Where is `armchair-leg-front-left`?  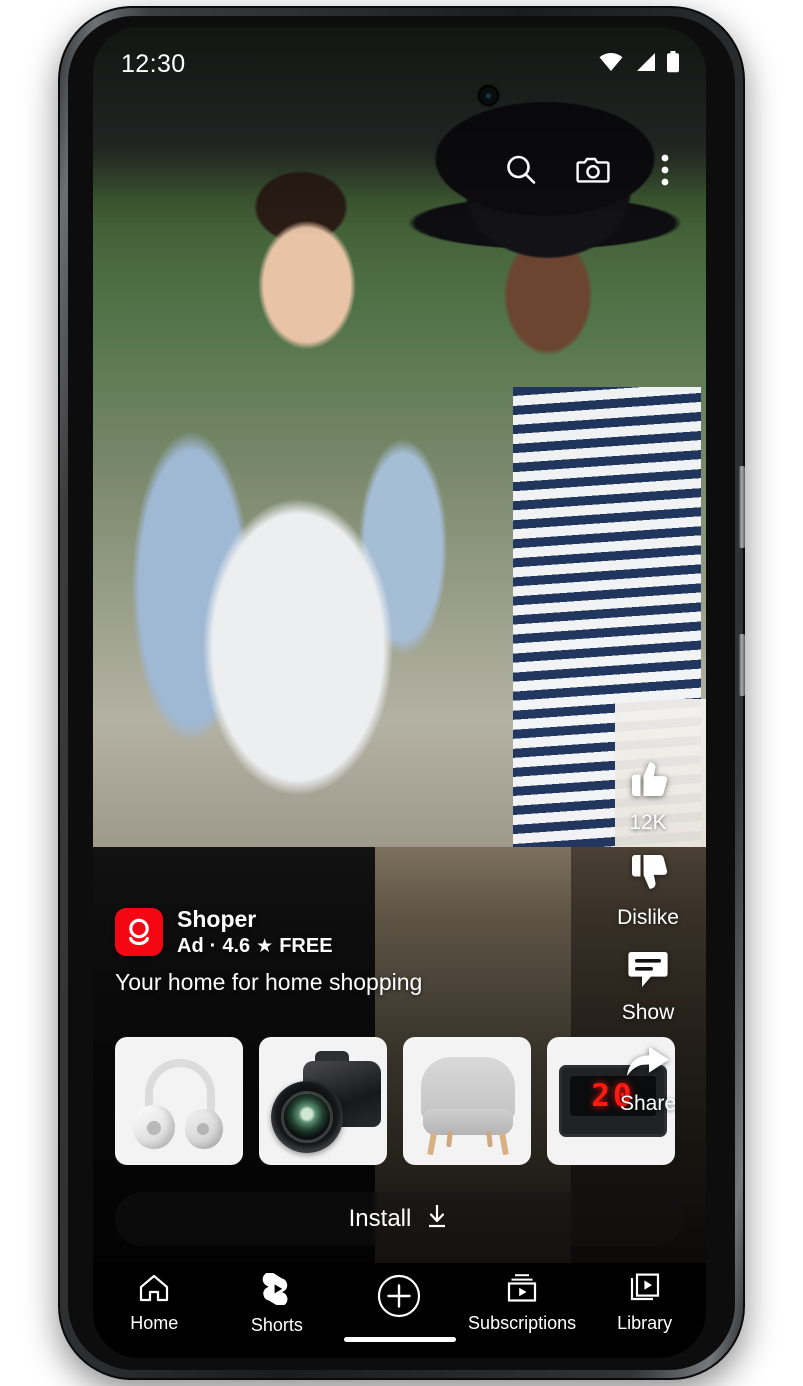
armchair-leg-front-left is located at coordinates (432, 1144).